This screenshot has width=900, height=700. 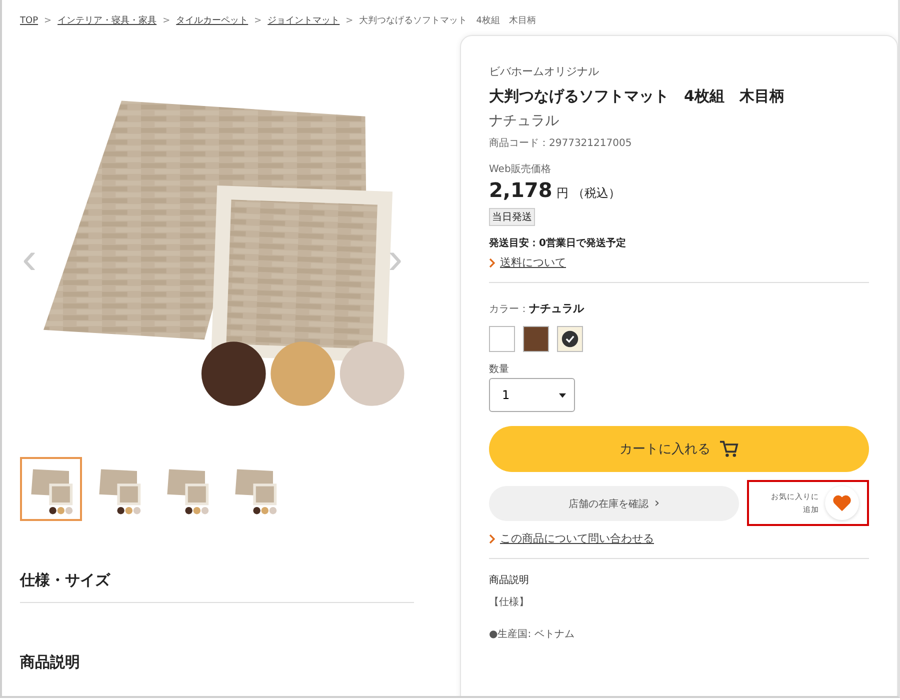 What do you see at coordinates (544, 71) in the screenshot?
I see `brand-name: ビバホームオリジナル` at bounding box center [544, 71].